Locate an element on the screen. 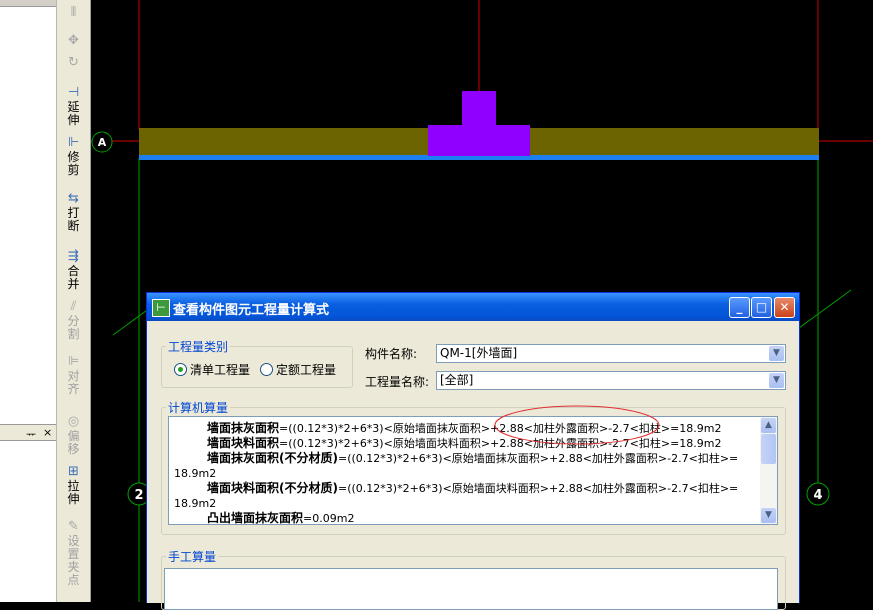 This screenshot has width=873, height=610. component-name-select: QM-1[外墙面] ▼ is located at coordinates (611, 353).